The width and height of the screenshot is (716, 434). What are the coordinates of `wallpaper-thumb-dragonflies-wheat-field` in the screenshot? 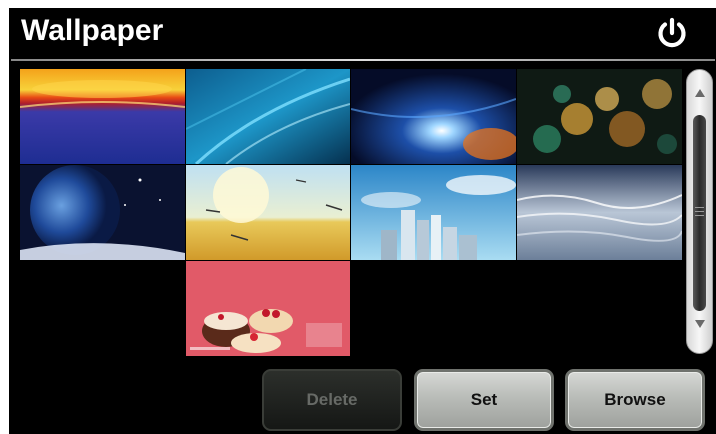 It's located at (268, 212).